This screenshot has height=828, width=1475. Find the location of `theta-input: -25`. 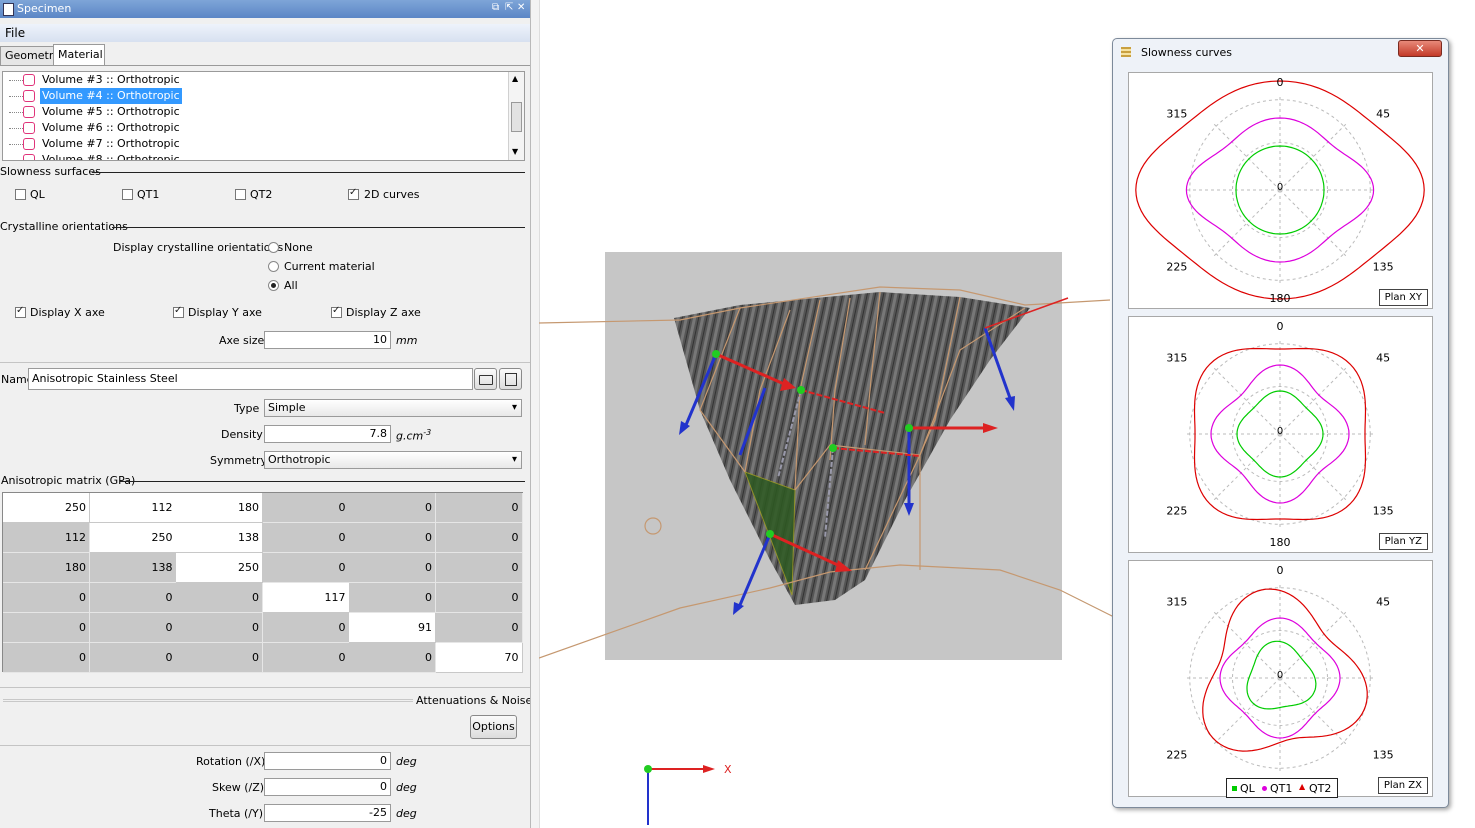

theta-input: -25 is located at coordinates (327, 813).